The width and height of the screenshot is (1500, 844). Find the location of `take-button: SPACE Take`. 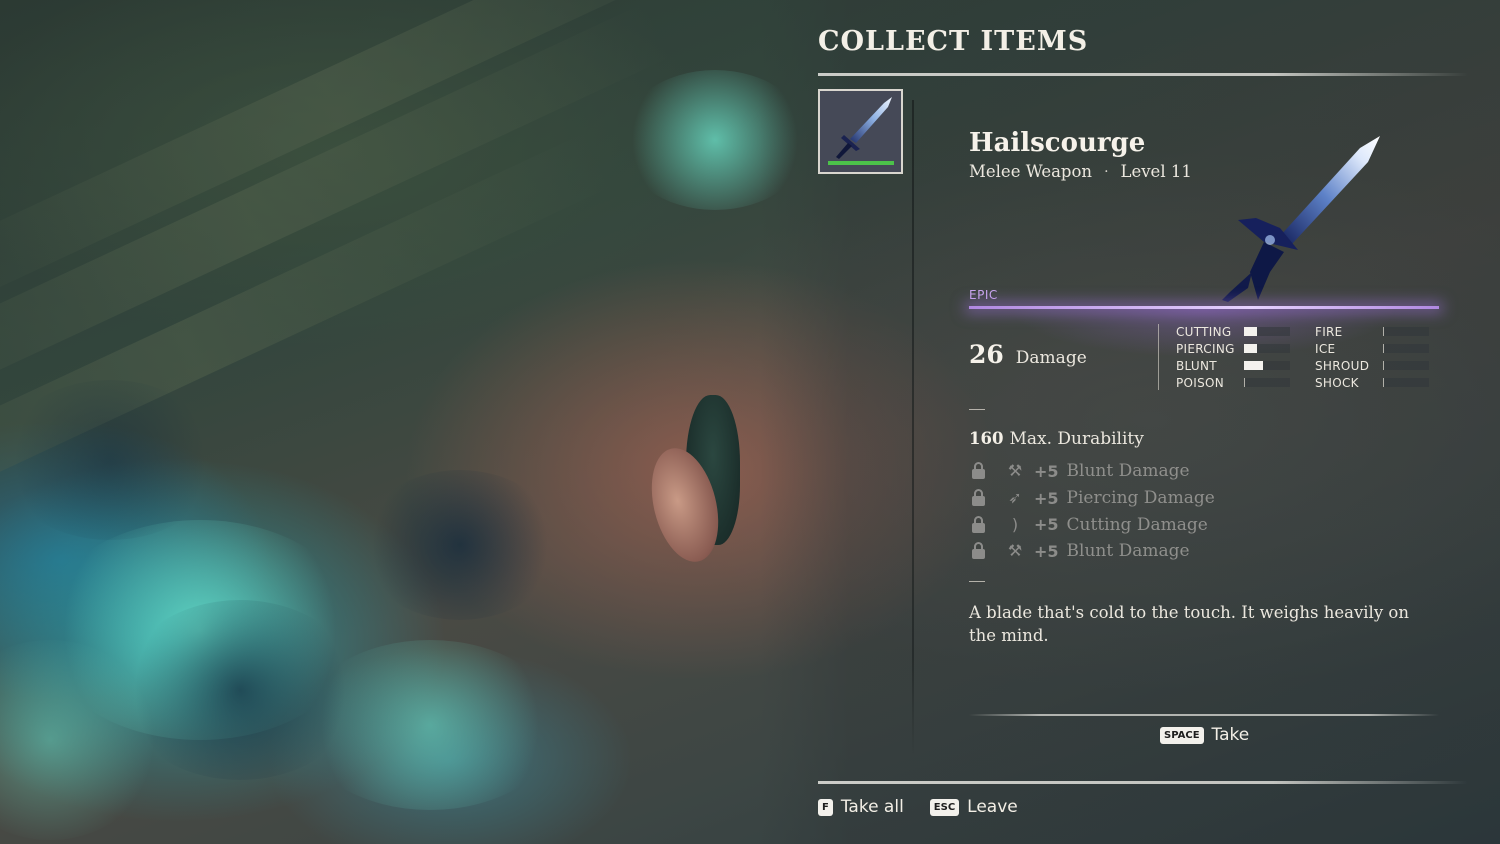

take-button: SPACE Take is located at coordinates (1204, 735).